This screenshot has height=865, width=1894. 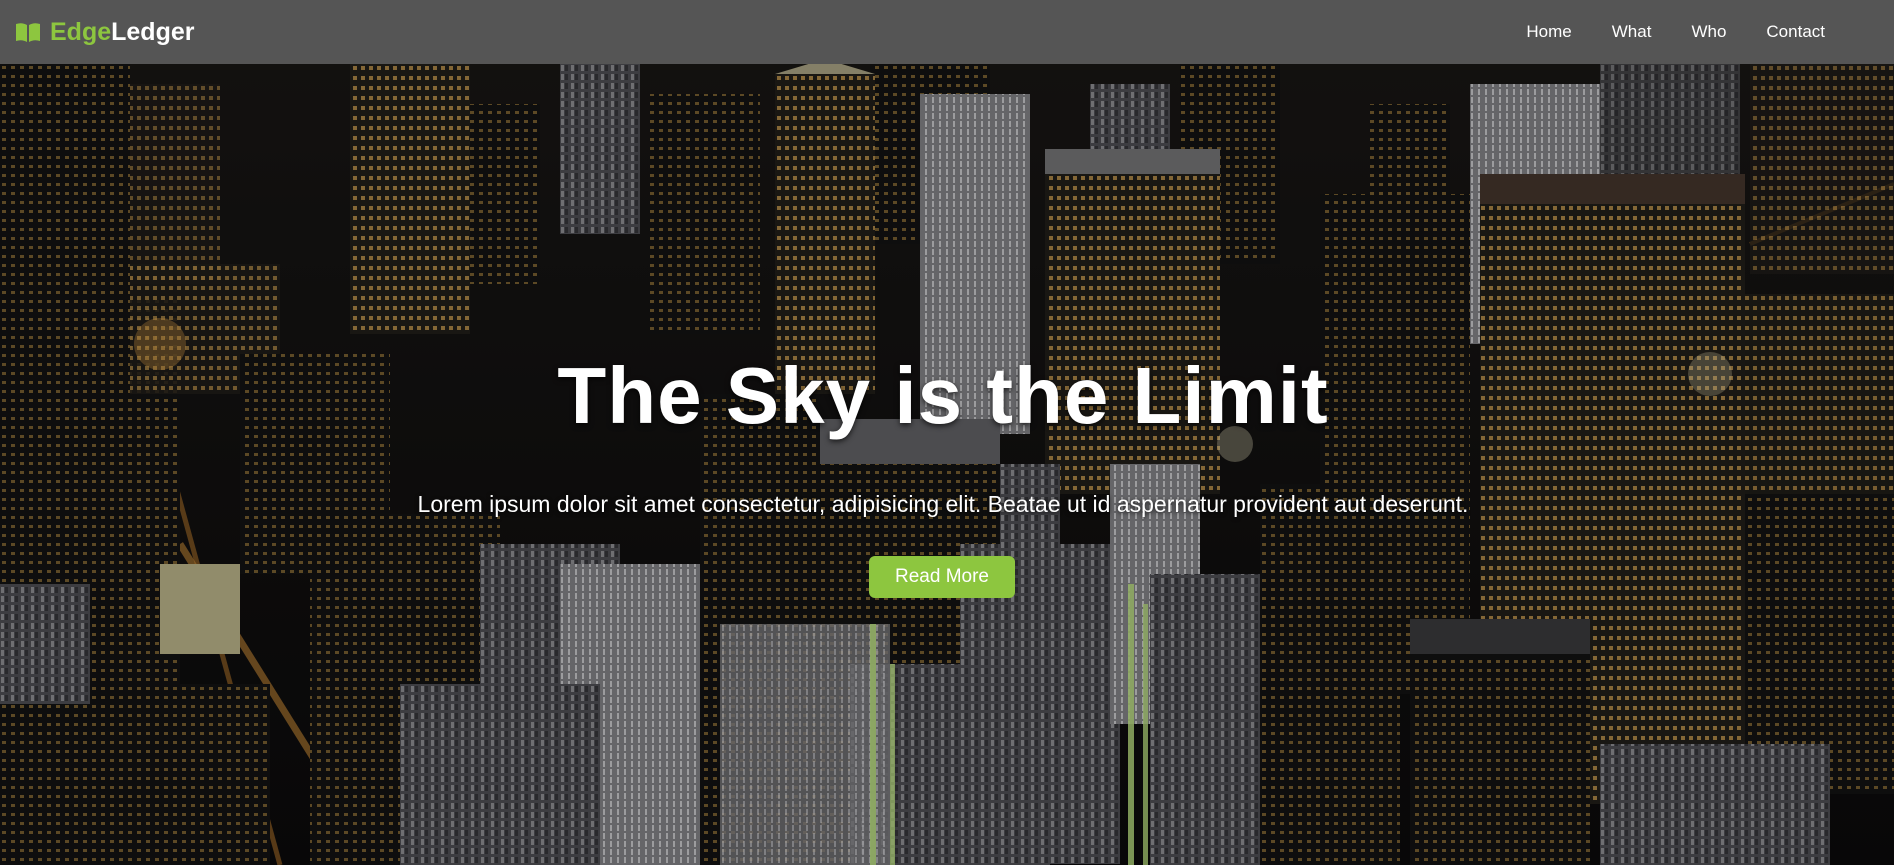 What do you see at coordinates (943, 395) in the screenshot?
I see `hero-title: The Sky is the Limit` at bounding box center [943, 395].